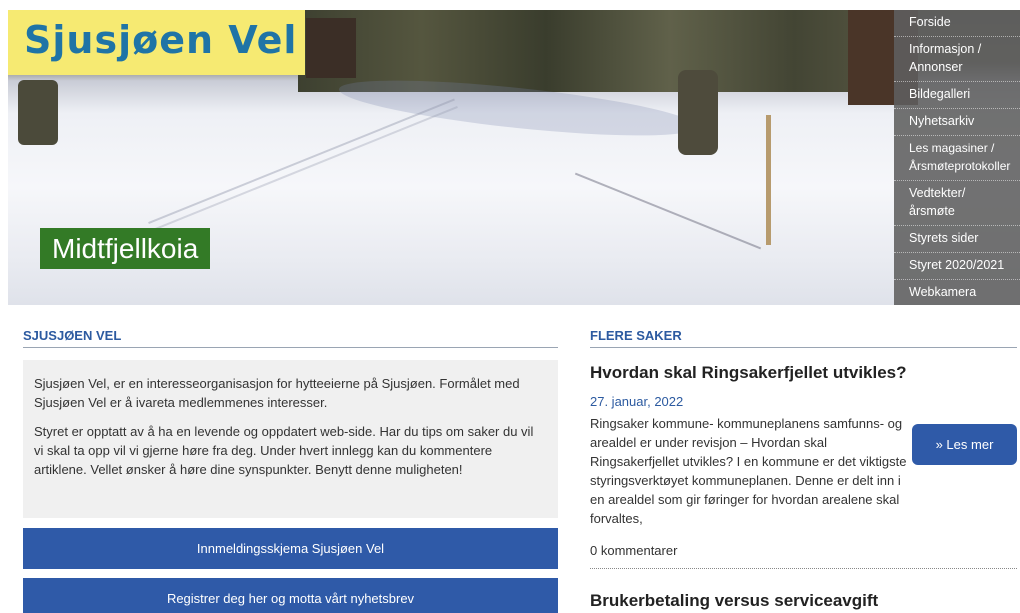  Describe the element at coordinates (960, 157) in the screenshot. I see `nav-item-label: Les magasiner / Årsmøteprotokoller` at that location.